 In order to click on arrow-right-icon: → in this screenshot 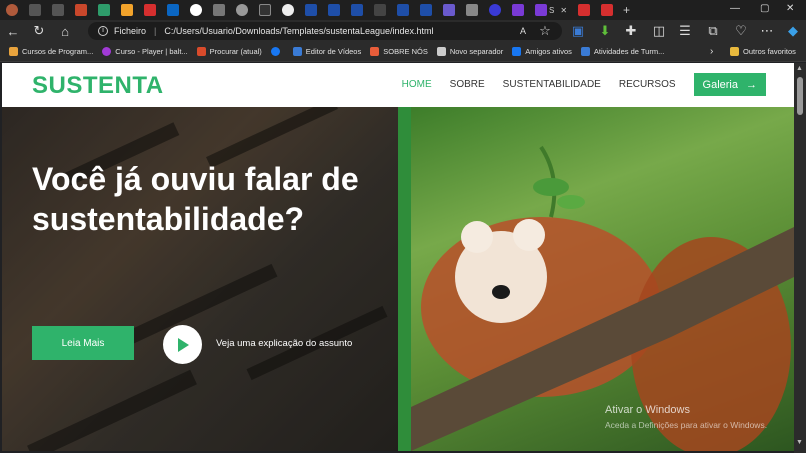, I will do `click(751, 84)`.